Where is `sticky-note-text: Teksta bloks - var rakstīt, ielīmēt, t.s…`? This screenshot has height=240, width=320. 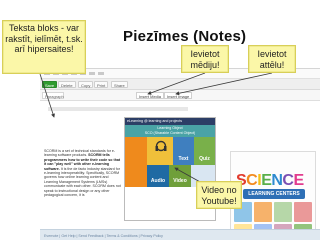
sticky-note-text: Teksta bloks - var rakstīt, ielīmēt, t.s… is located at coordinates (44, 38).